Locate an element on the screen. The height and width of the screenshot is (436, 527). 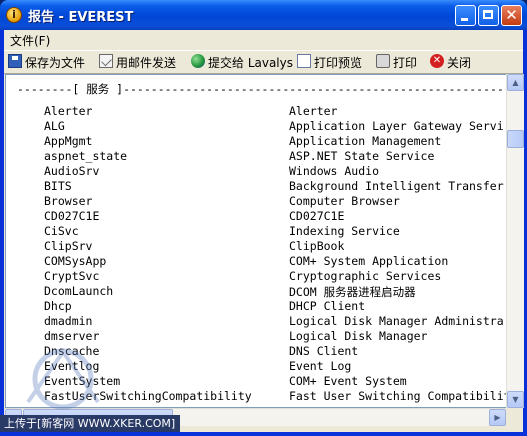
scroll-down-arrow-icon: ▼ is located at coordinates (515, 399).